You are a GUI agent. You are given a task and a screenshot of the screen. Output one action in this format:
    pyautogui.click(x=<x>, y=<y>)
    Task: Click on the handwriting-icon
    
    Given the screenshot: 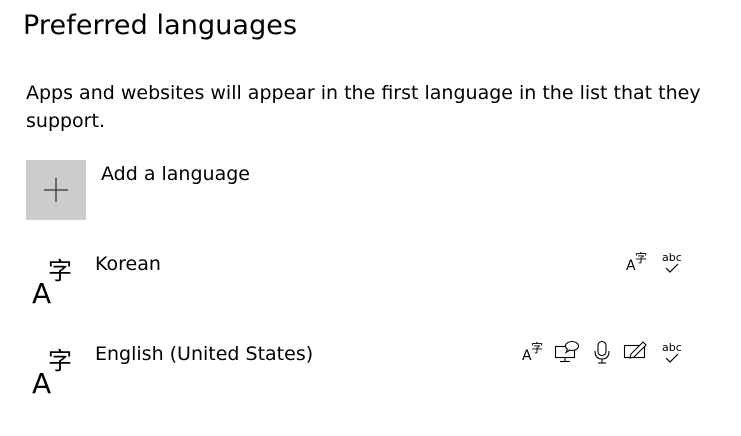 What is the action you would take?
    pyautogui.click(x=635, y=350)
    